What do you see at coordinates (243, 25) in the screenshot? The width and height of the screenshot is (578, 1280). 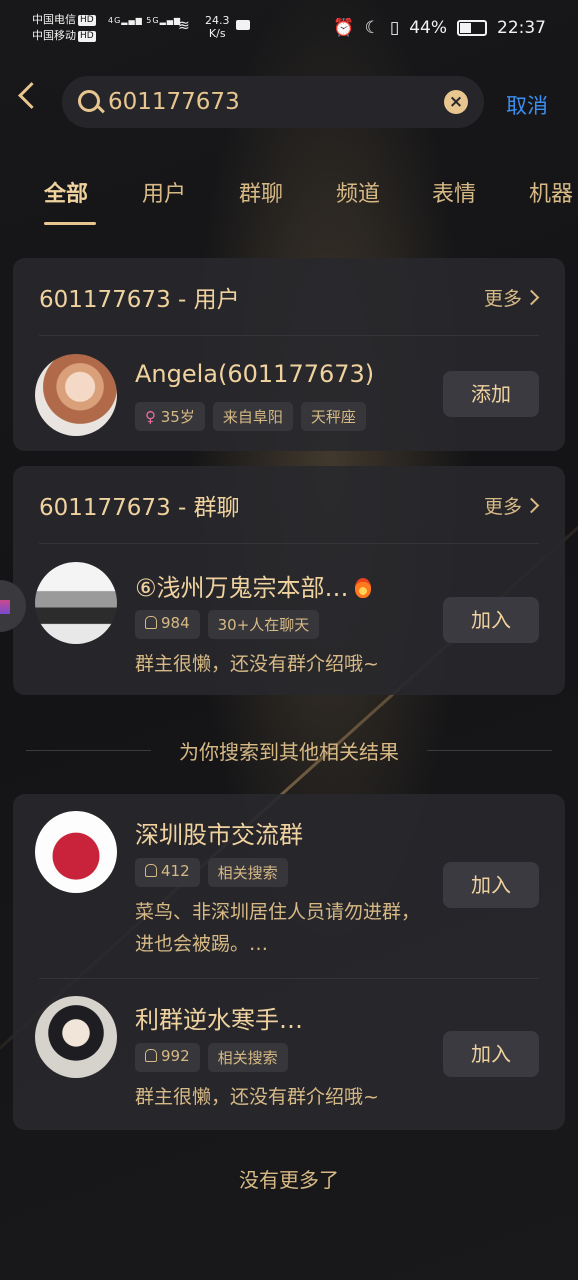 I see `camera-icon` at bounding box center [243, 25].